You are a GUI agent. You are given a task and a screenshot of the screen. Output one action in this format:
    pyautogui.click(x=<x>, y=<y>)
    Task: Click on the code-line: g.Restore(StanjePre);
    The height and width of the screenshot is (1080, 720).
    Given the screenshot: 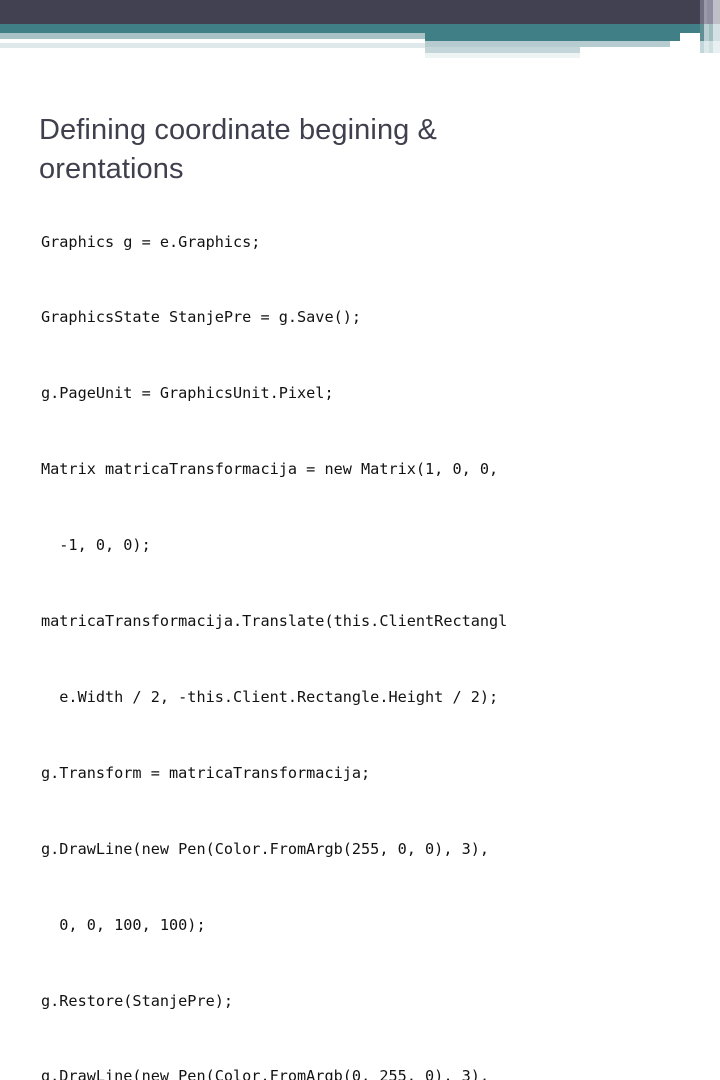 What is the action you would take?
    pyautogui.click(x=137, y=1000)
    